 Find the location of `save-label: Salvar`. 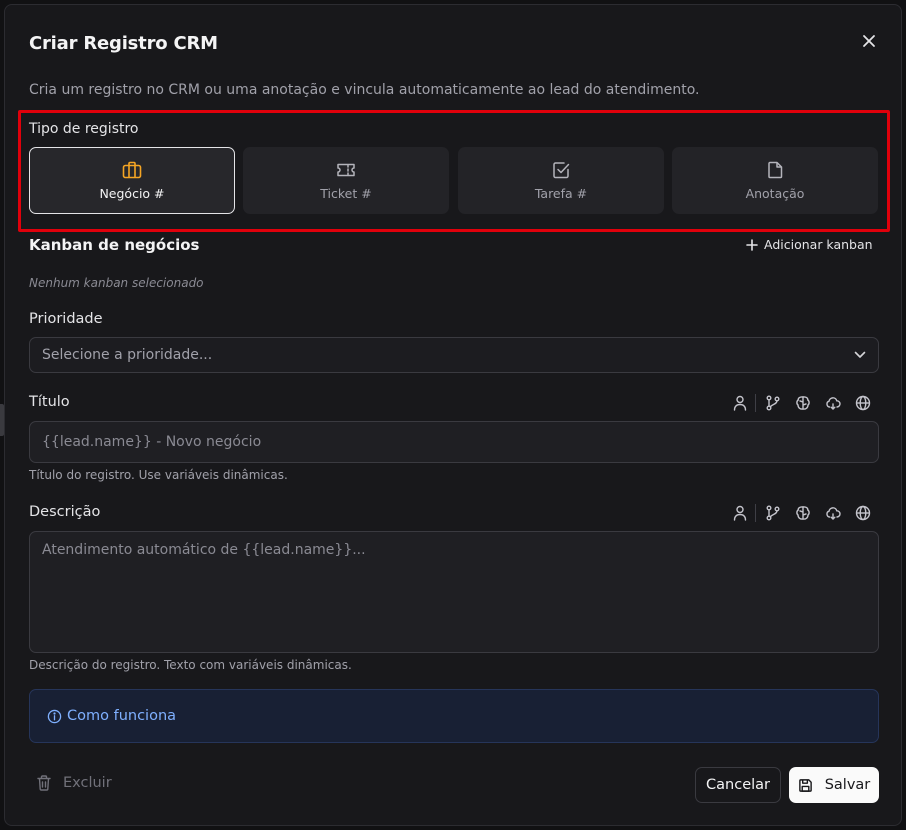

save-label: Salvar is located at coordinates (847, 785).